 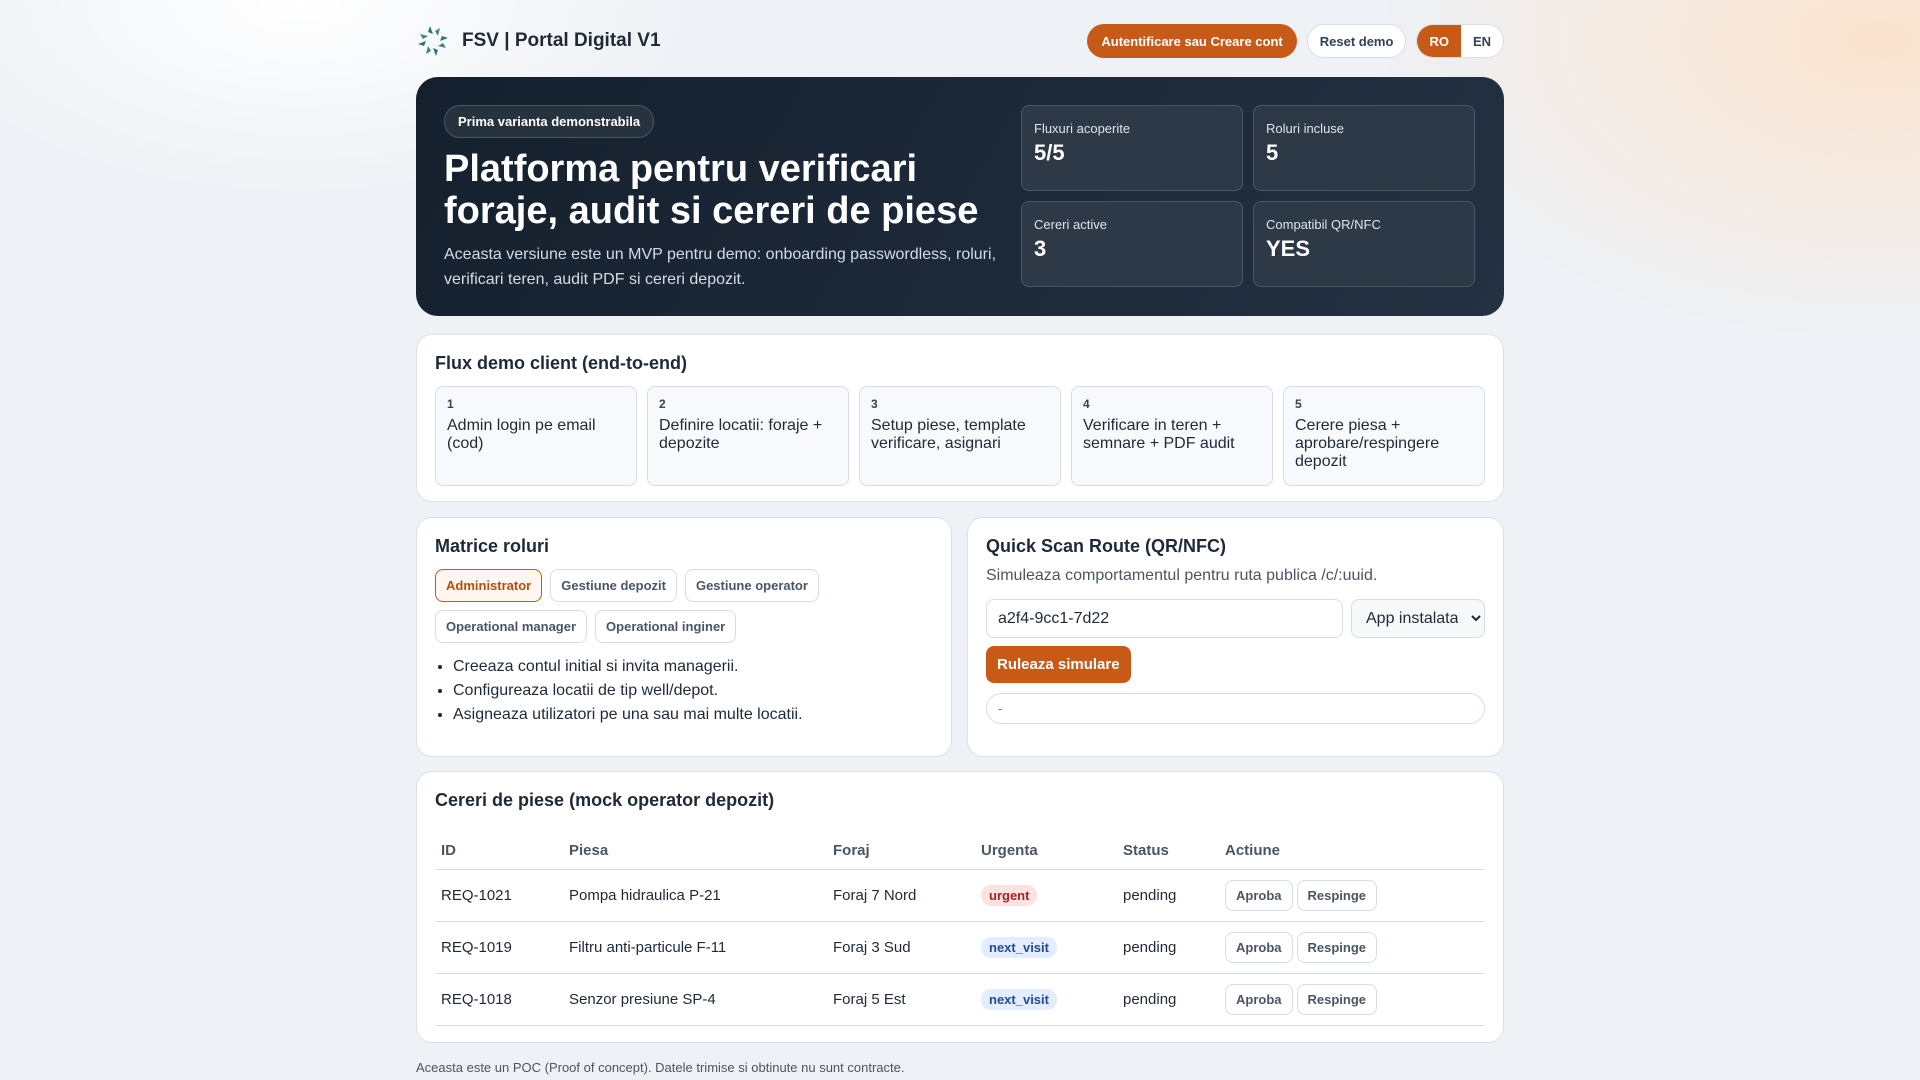 What do you see at coordinates (901, 947) in the screenshot?
I see `request-well: Foraj 3 Sud` at bounding box center [901, 947].